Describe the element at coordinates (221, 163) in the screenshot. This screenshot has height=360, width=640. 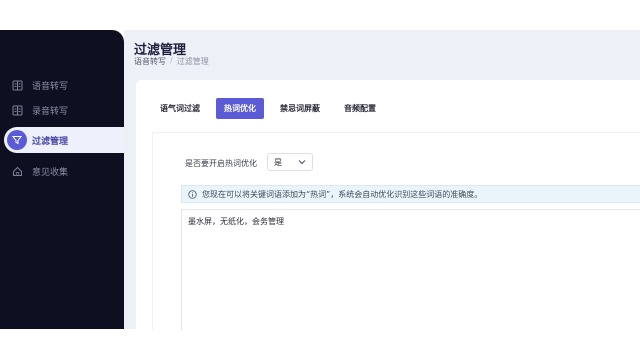
I see `enable-hotword-label: 是否要开启热词优化` at that location.